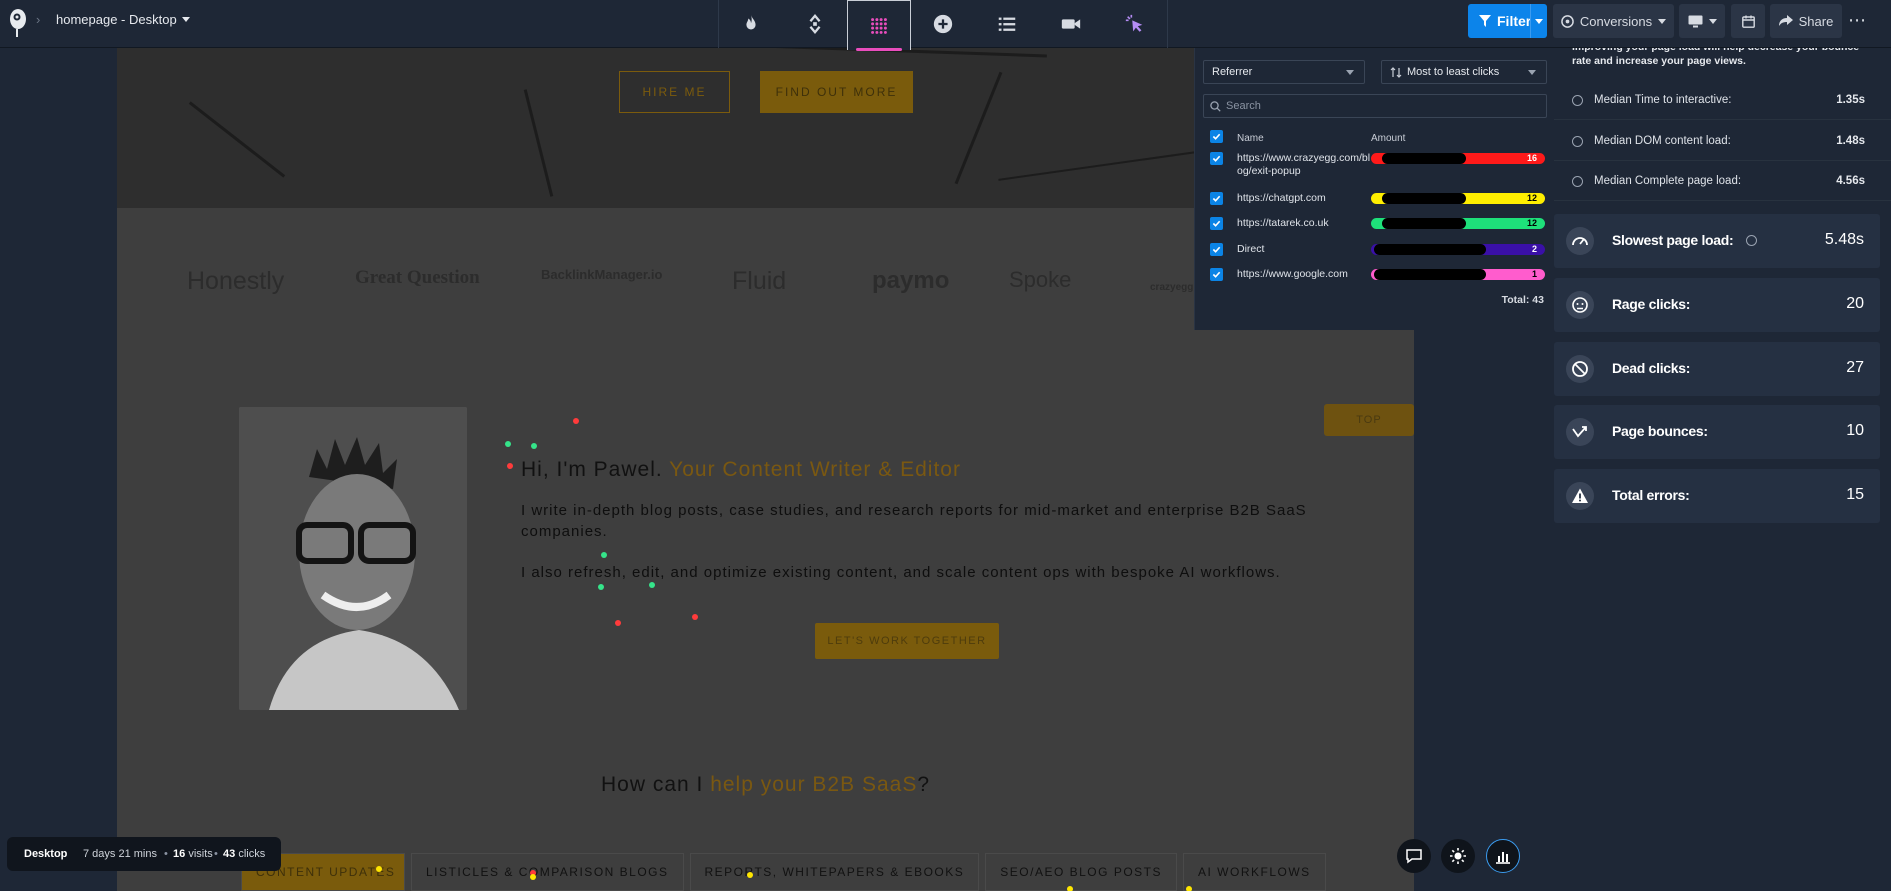 The image size is (1891, 891). Describe the element at coordinates (1458, 274) in the screenshot. I see `referrer-amount-bar: 1` at that location.